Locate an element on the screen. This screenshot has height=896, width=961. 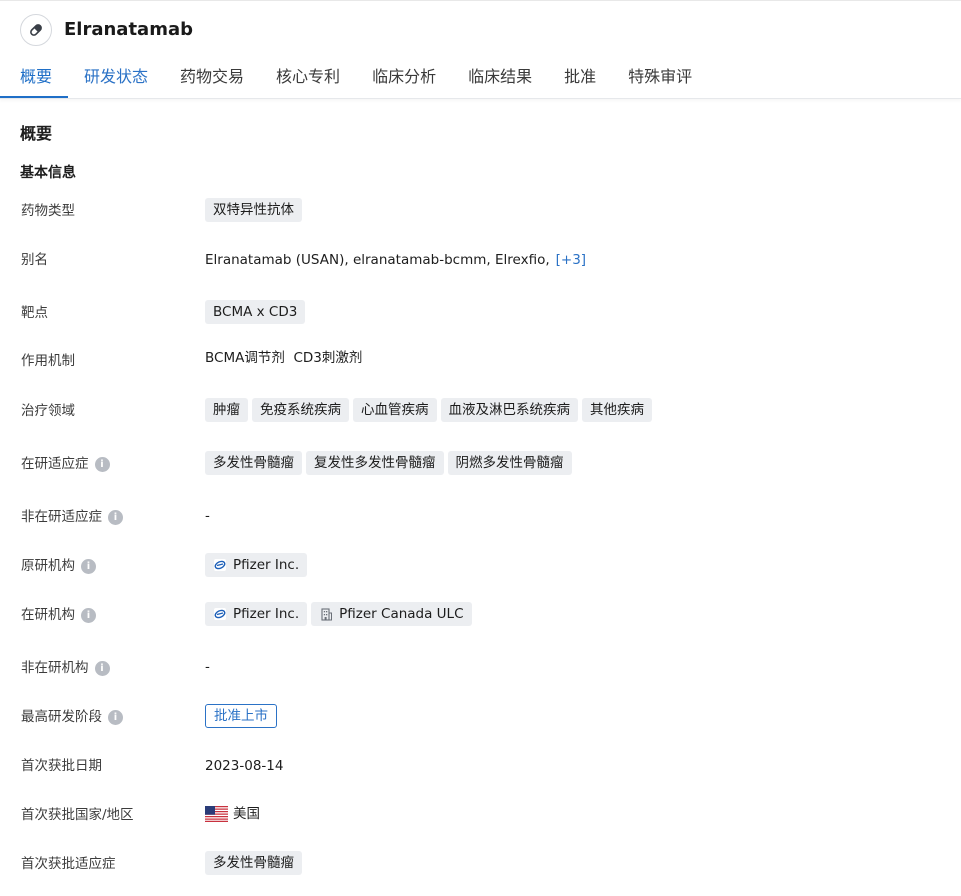
field-active-indications: 在研适应症 i 多发性骨髓瘤 复发性多发性骨髓瘤 阴燃多发性骨髓瘤 is located at coordinates (480, 464).